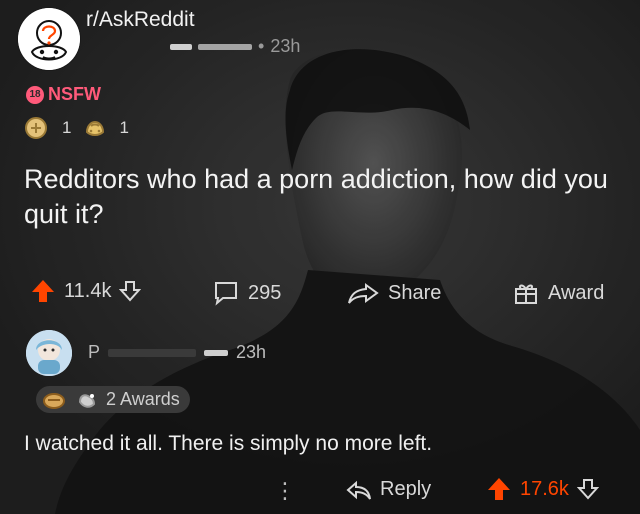 The height and width of the screenshot is (514, 640). I want to click on comment-awards-chip: 2 Awards, so click(113, 399).